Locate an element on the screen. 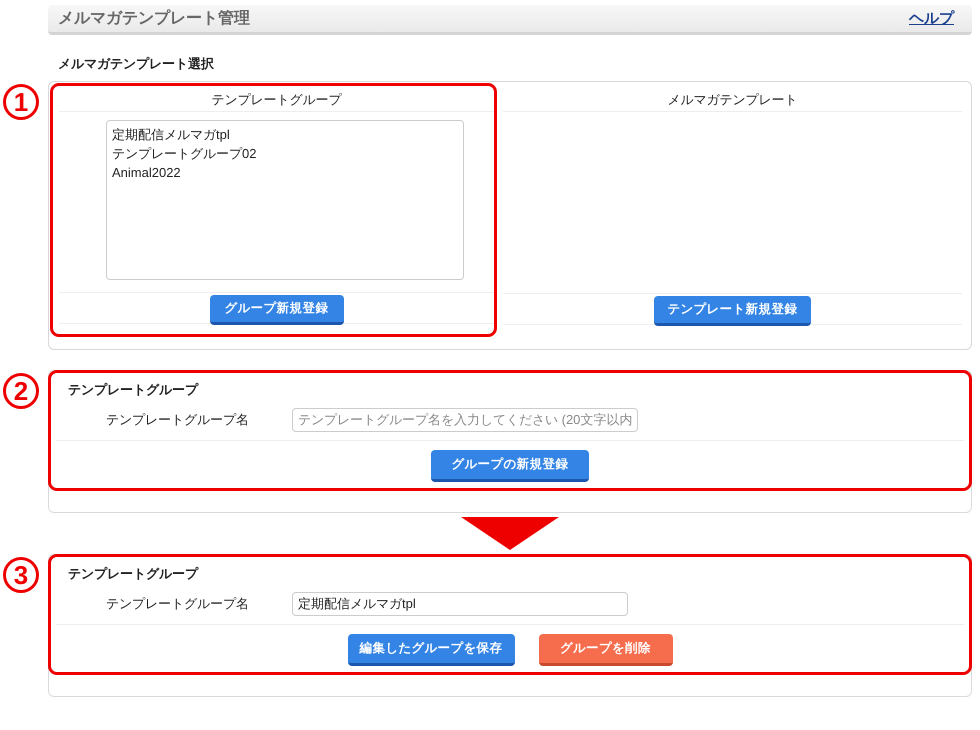 This screenshot has width=980, height=730. new-group-button: グループ新規登録 is located at coordinates (277, 310).